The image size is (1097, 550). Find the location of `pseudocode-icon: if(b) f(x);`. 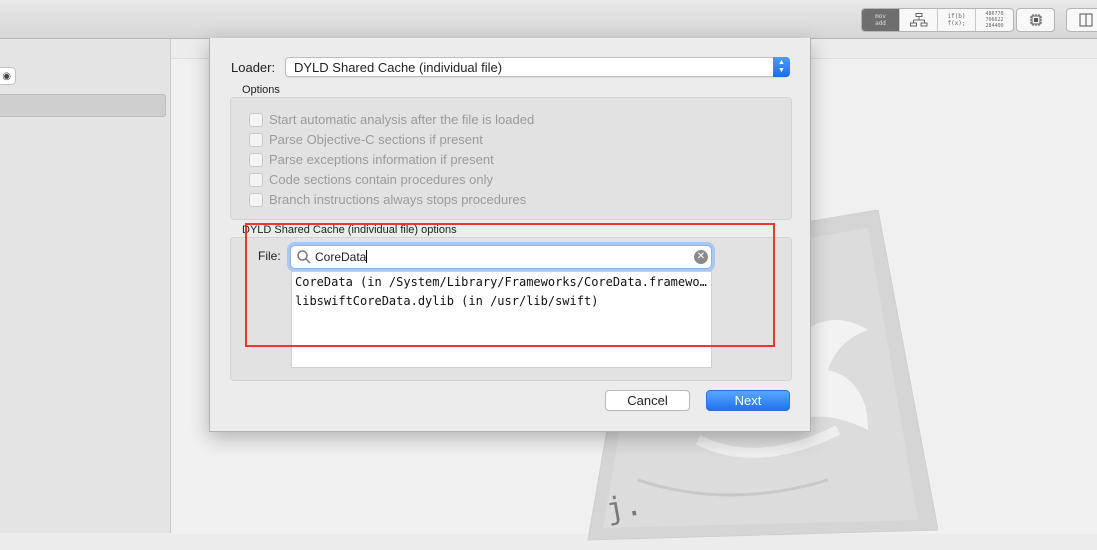

pseudocode-icon: if(b) f(x); is located at coordinates (957, 20).